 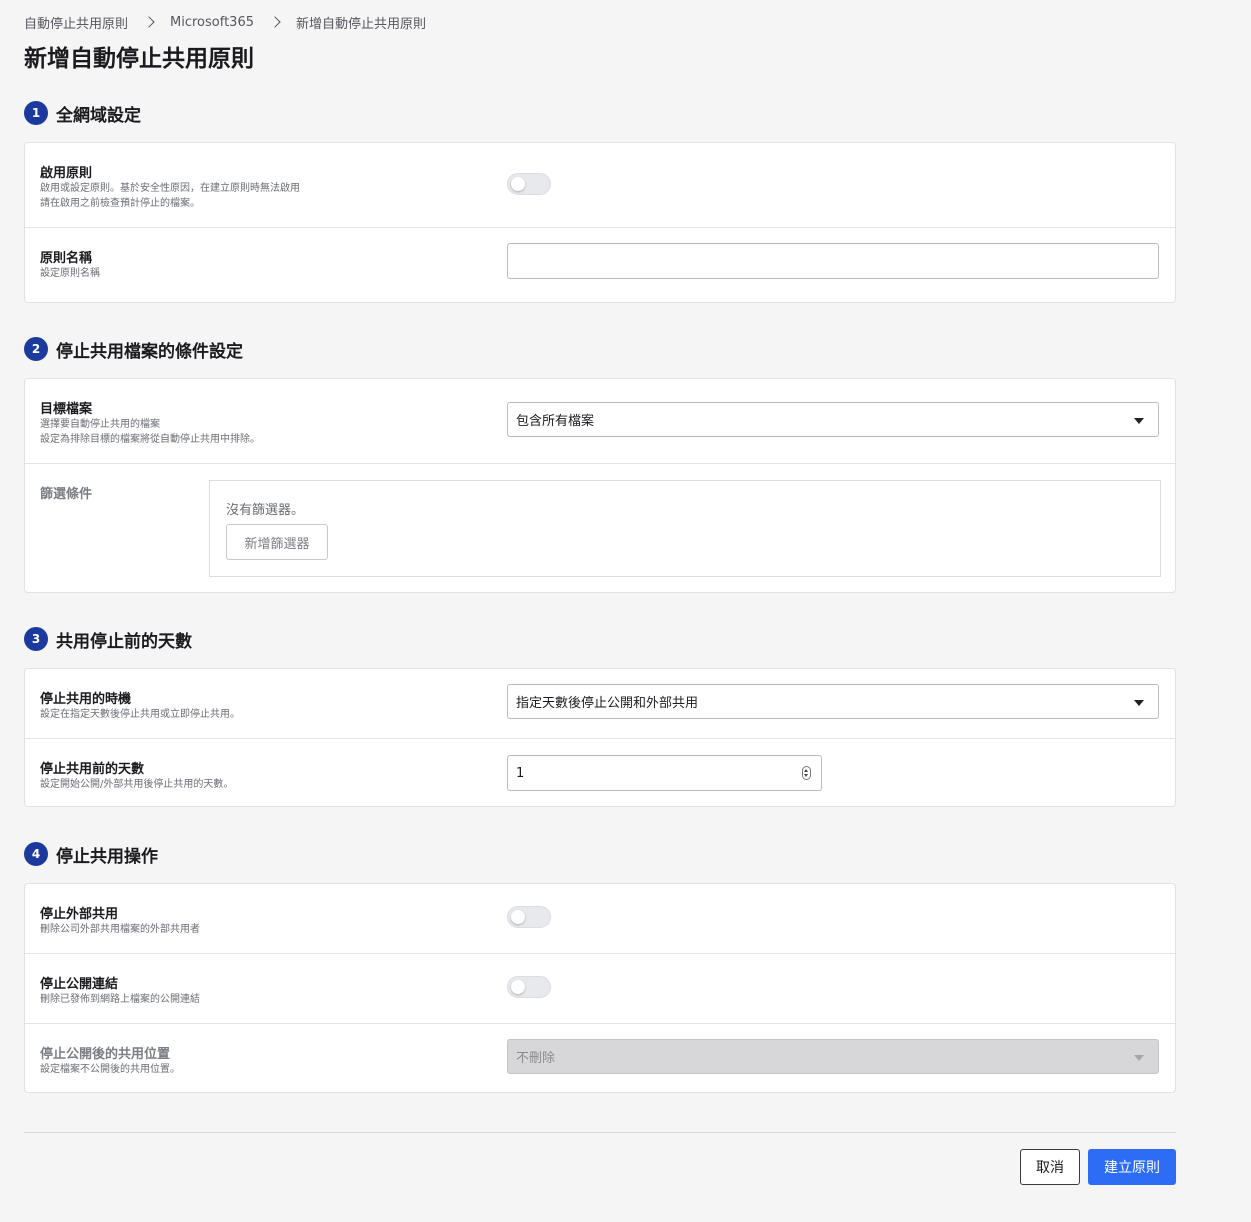 I want to click on cancel-button: 取消, so click(x=1050, y=1167).